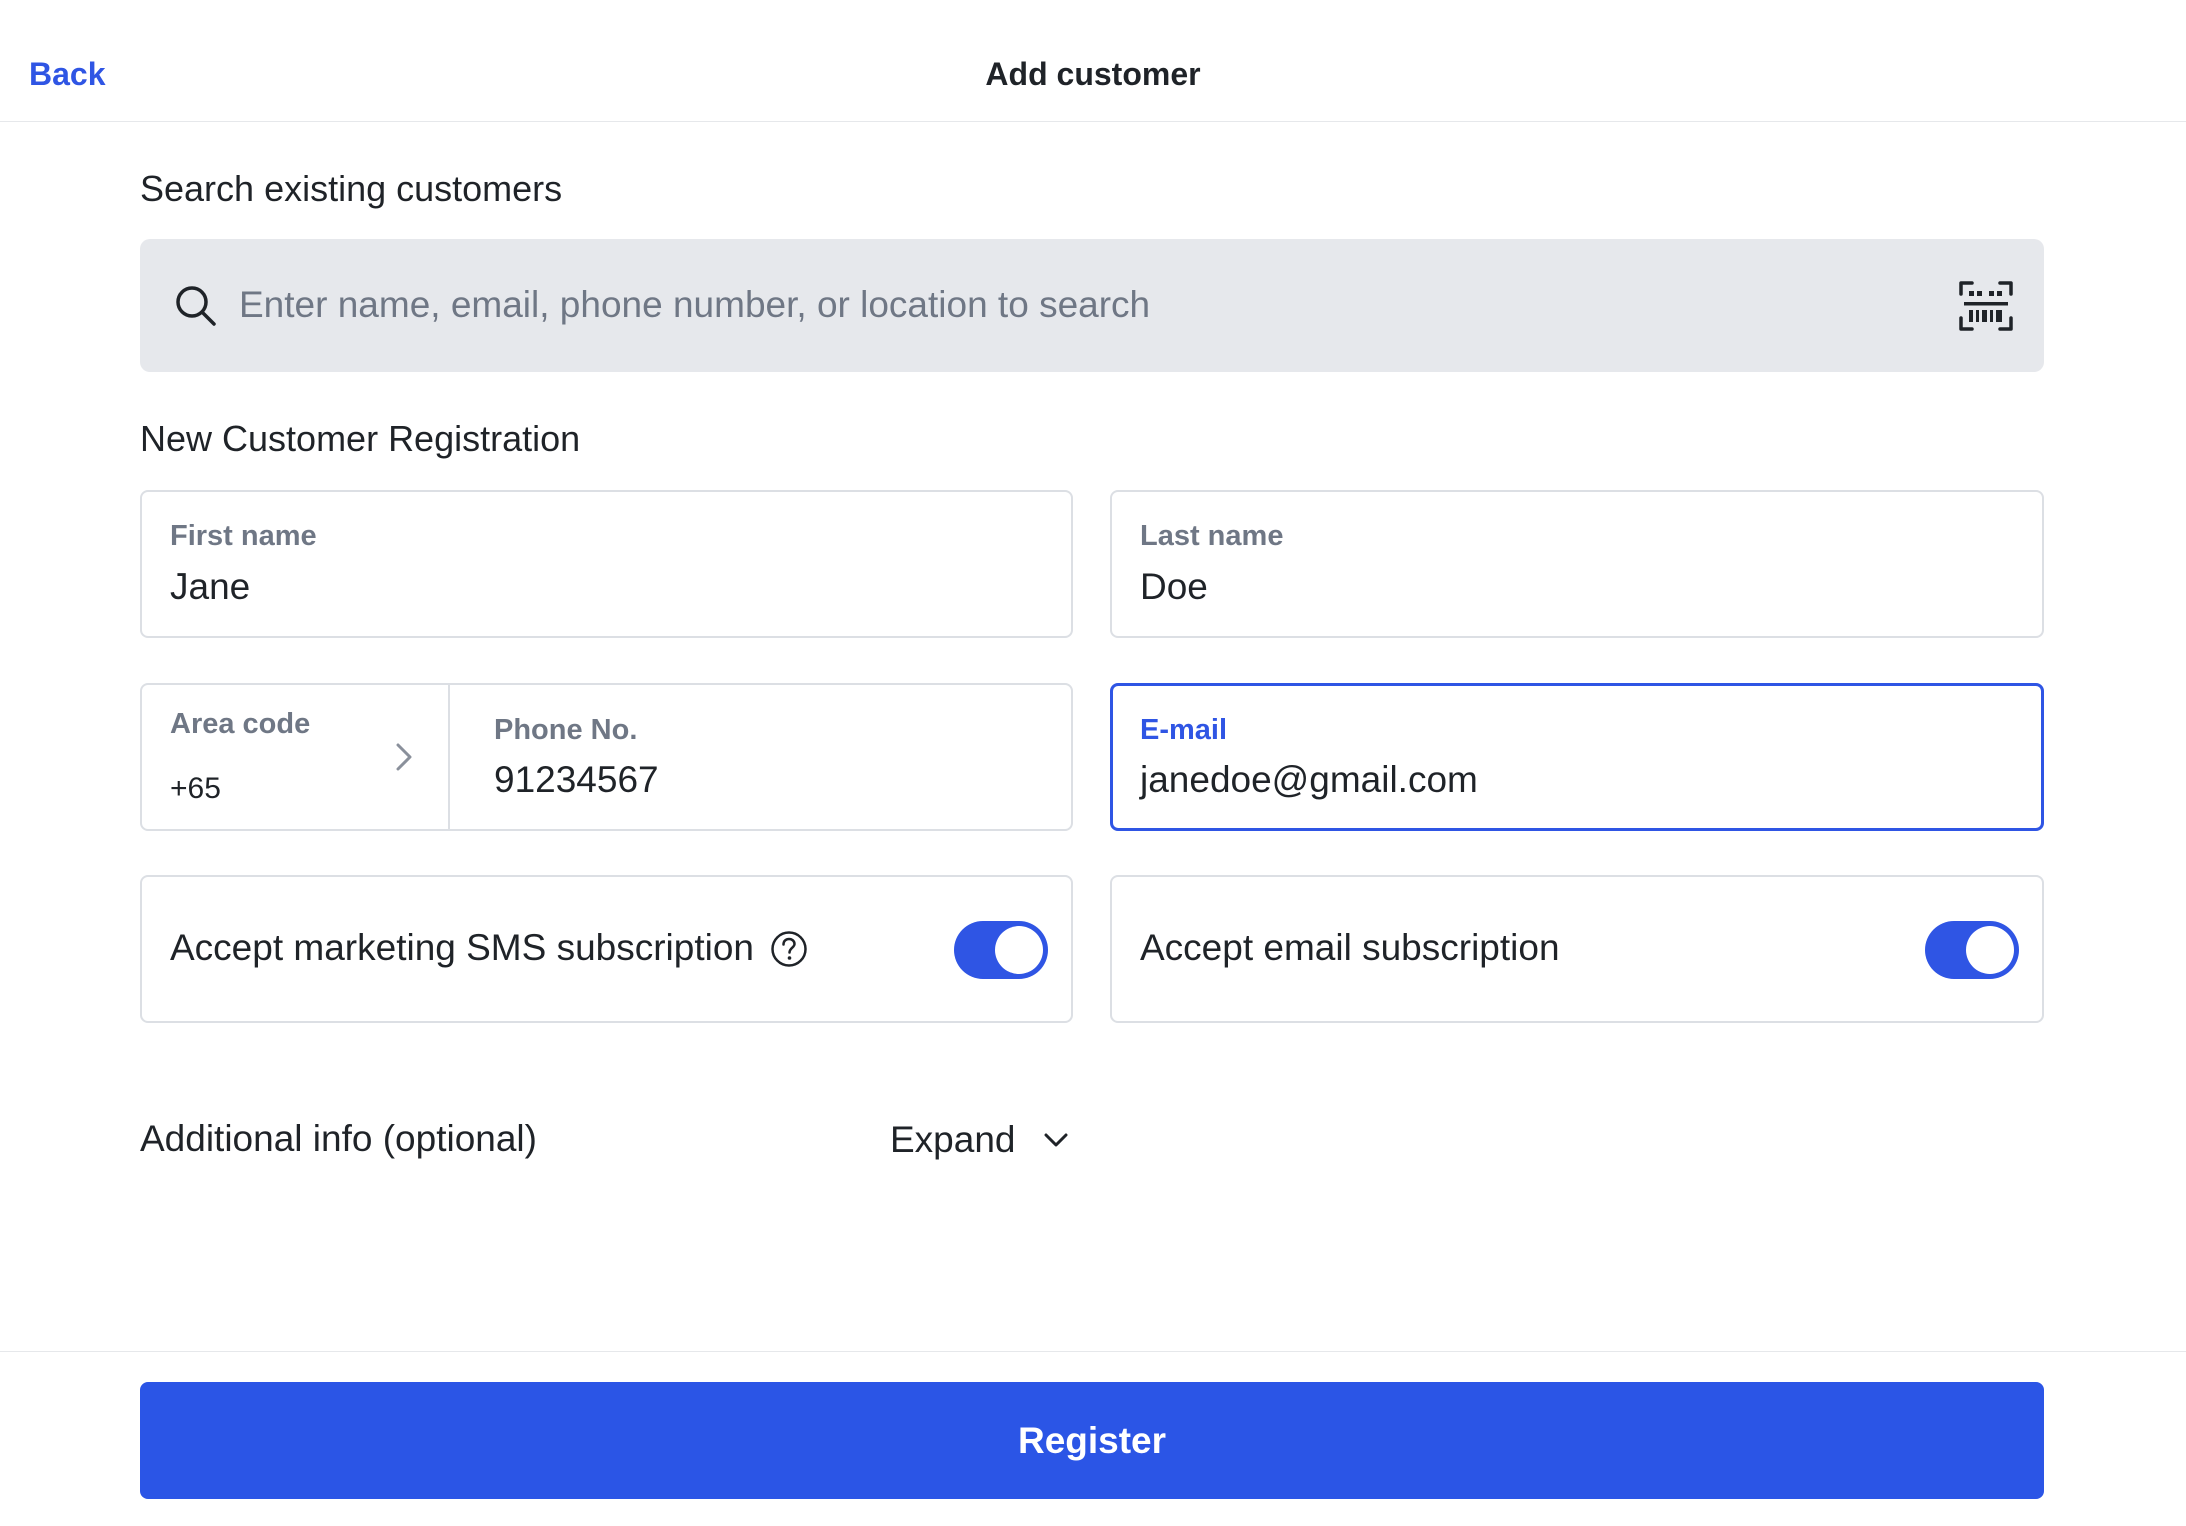 Image resolution: width=2186 pixels, height=1526 pixels. I want to click on barcode-scan-icon, so click(1986, 306).